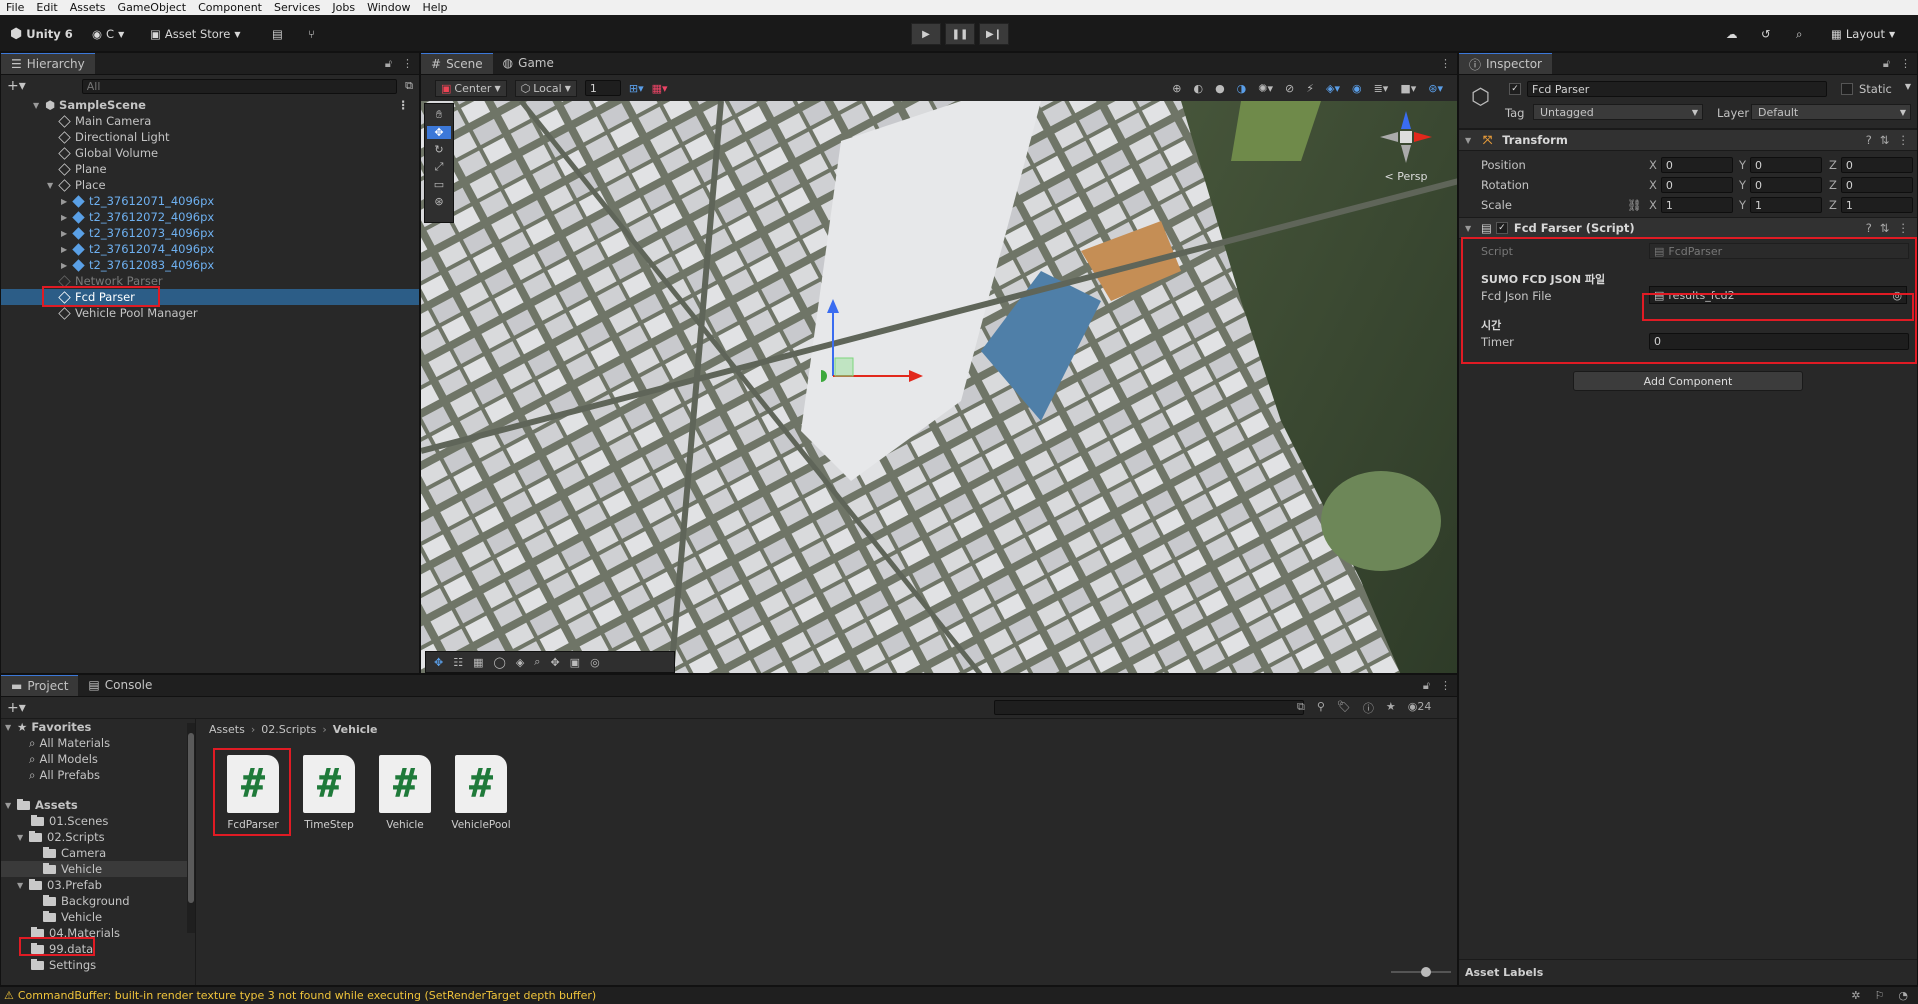 This screenshot has width=1918, height=1004. I want to click on scale-z-field, so click(1876, 205).